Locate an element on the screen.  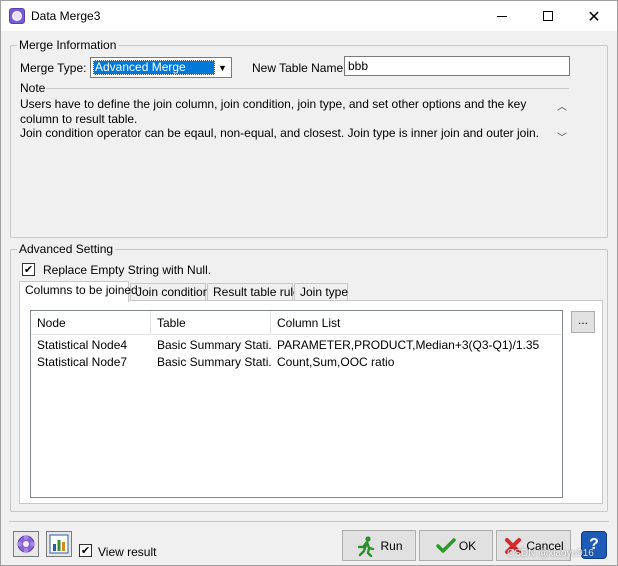
app-icon is located at coordinates (17, 16).